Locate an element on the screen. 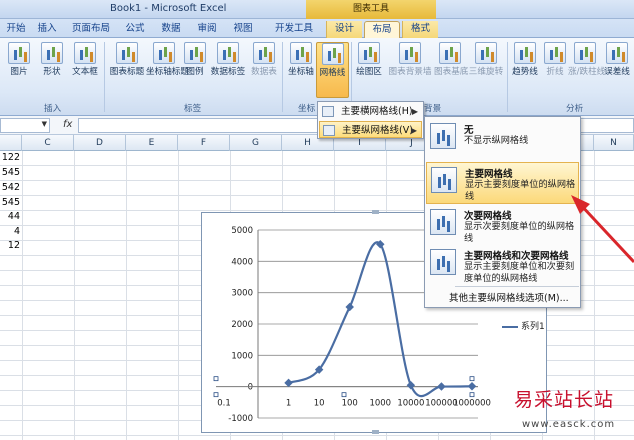 Image resolution: width=634 pixels, height=440 pixels. textbox-label: 文本框 is located at coordinates (85, 72).